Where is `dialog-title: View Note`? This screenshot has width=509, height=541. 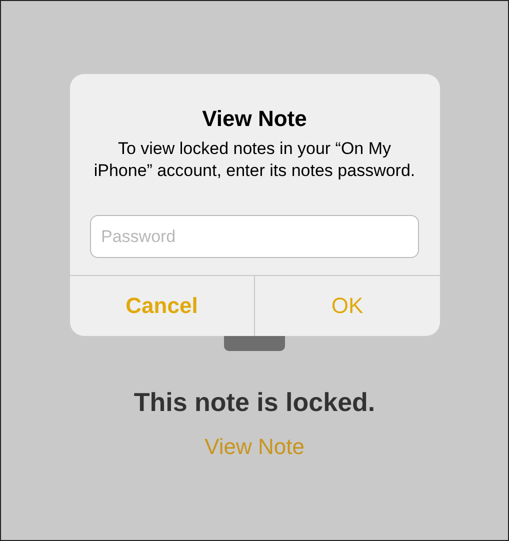 dialog-title: View Note is located at coordinates (254, 119).